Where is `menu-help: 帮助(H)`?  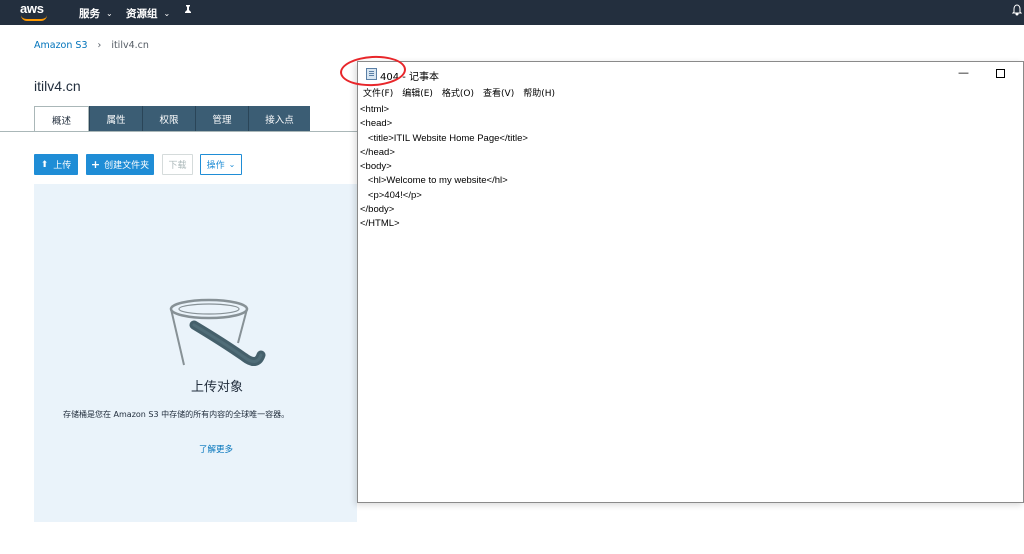
menu-help: 帮助(H) is located at coordinates (539, 93).